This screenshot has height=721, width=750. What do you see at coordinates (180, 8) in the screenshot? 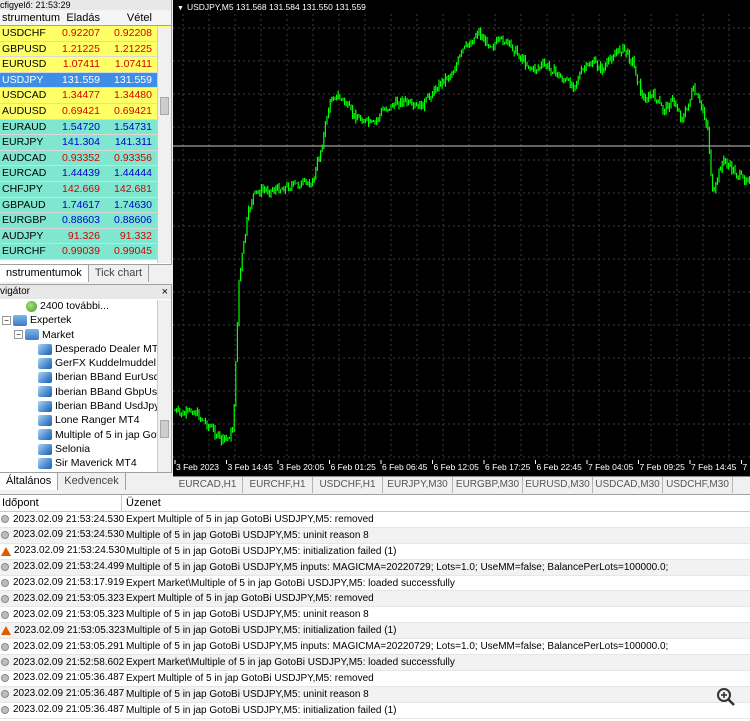
I see `triangle-down-icon: ▼` at bounding box center [180, 8].